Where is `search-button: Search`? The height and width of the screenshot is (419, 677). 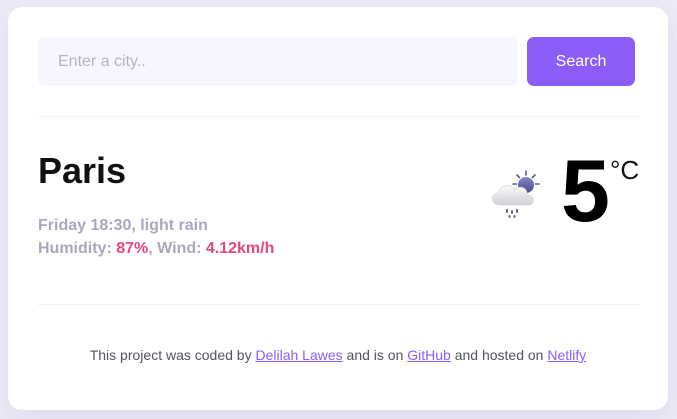
search-button: Search is located at coordinates (581, 61).